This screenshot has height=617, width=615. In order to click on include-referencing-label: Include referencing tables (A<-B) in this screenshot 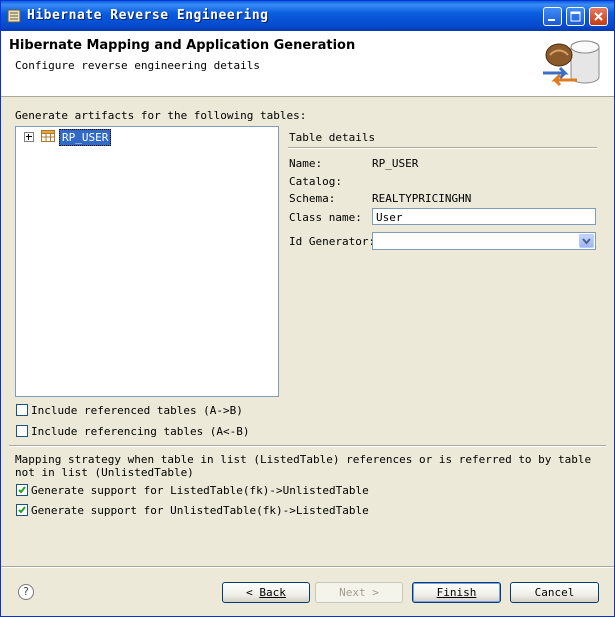, I will do `click(140, 431)`.